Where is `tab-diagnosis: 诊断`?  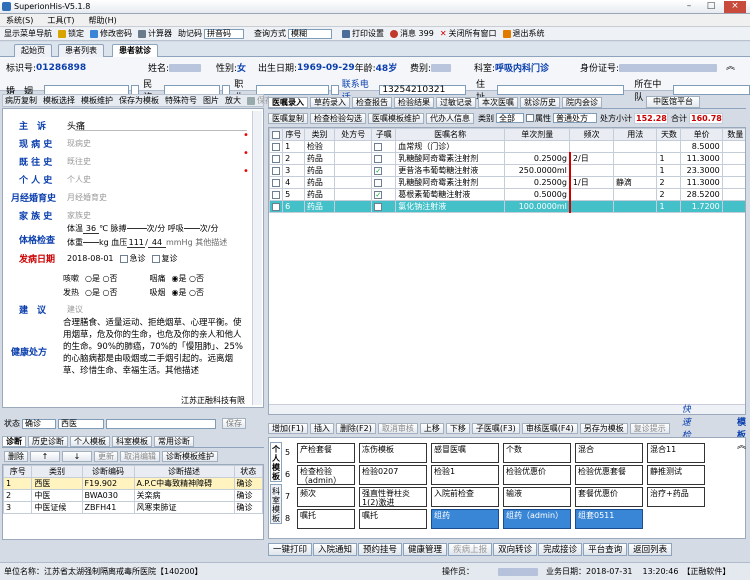
tab-diagnosis: 诊断 is located at coordinates (14, 441).